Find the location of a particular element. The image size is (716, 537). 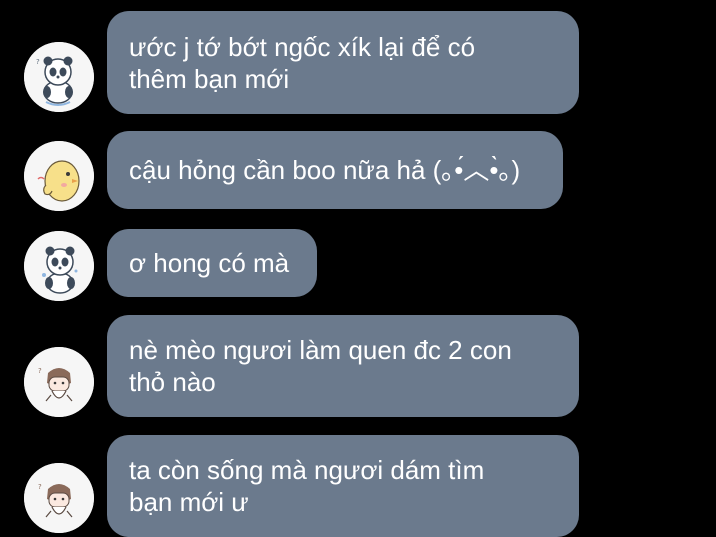

message-text: ơ hong có mà is located at coordinates (209, 263).